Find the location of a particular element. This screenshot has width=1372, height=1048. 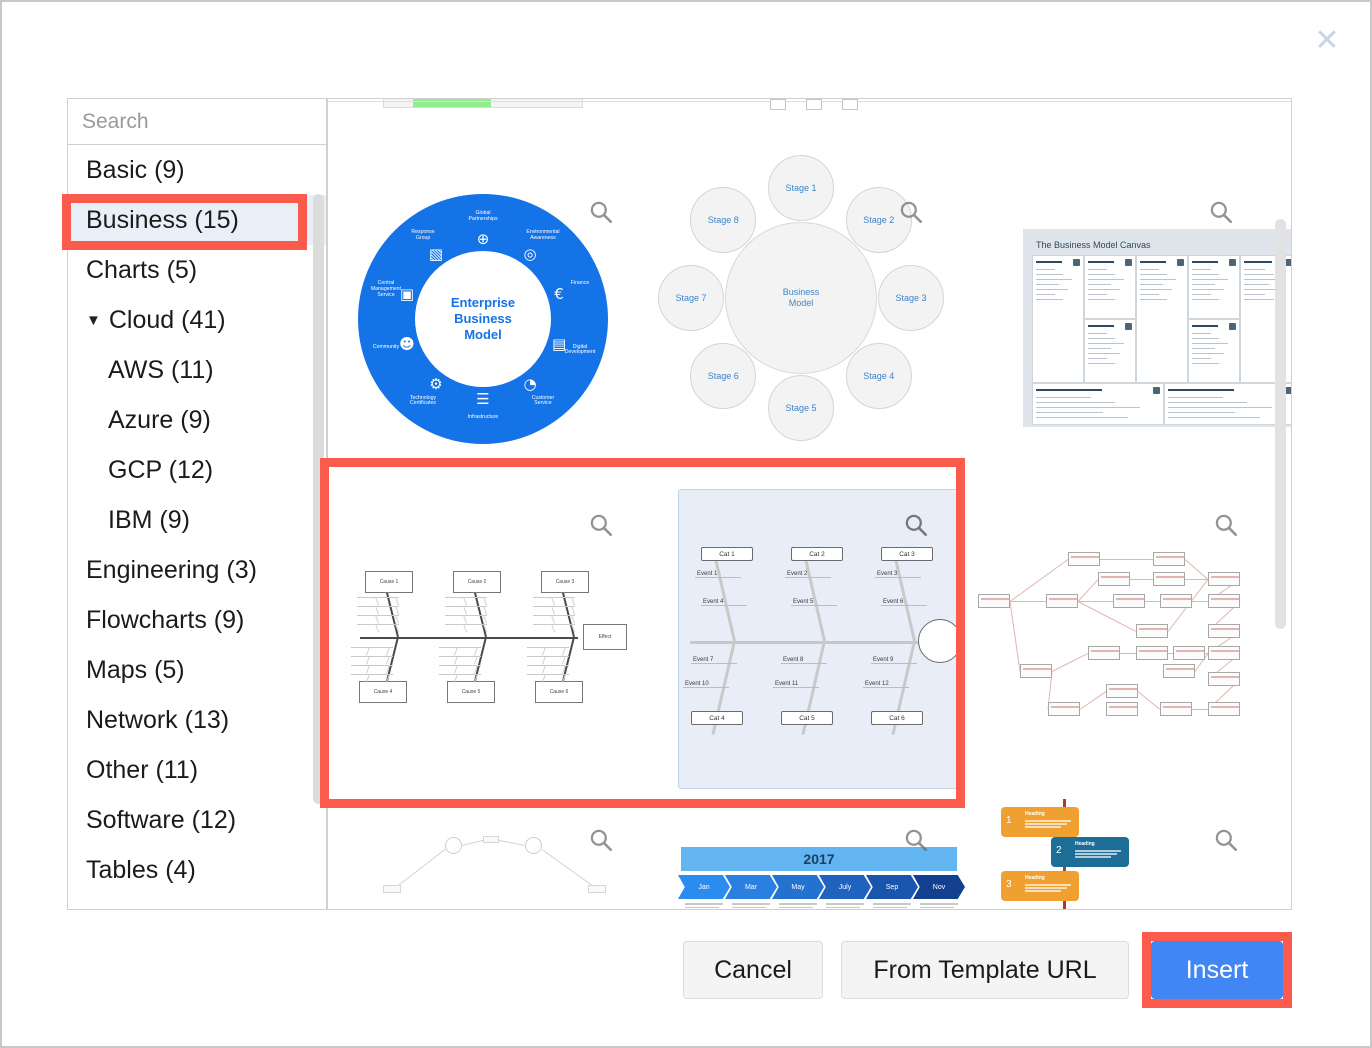

template-business-model-canvas: The Business Model Canvas is located at coordinates (1127, 316).